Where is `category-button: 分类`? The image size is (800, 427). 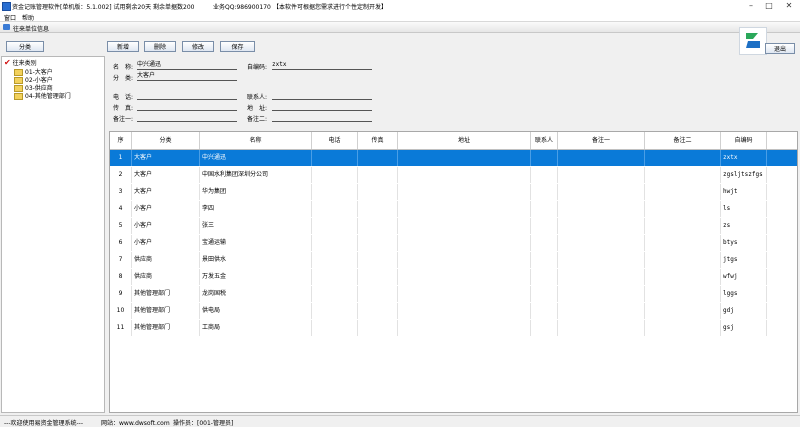 category-button: 分类 is located at coordinates (25, 46).